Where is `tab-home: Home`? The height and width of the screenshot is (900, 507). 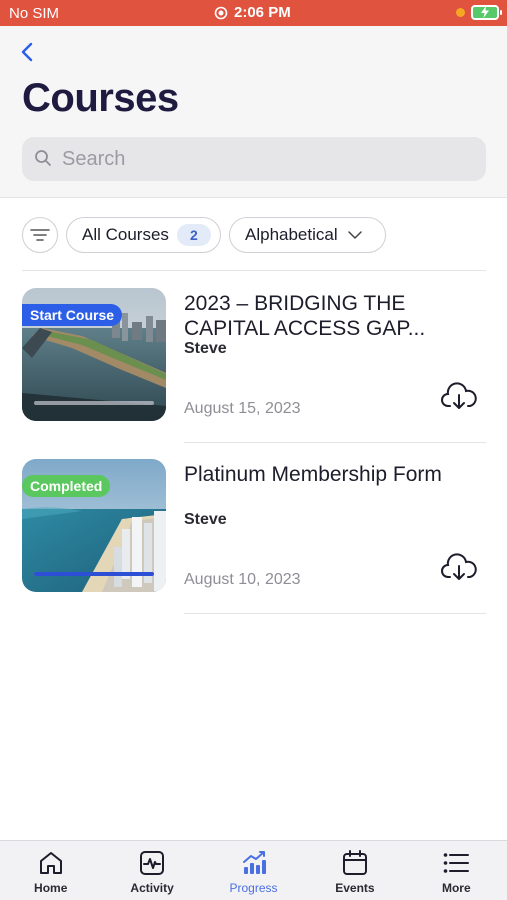
tab-home: Home is located at coordinates (50, 870).